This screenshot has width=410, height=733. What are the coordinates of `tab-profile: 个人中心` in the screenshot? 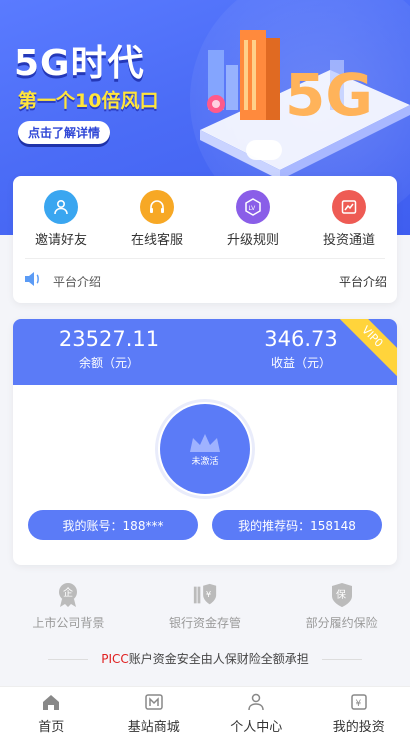 It's located at (256, 710).